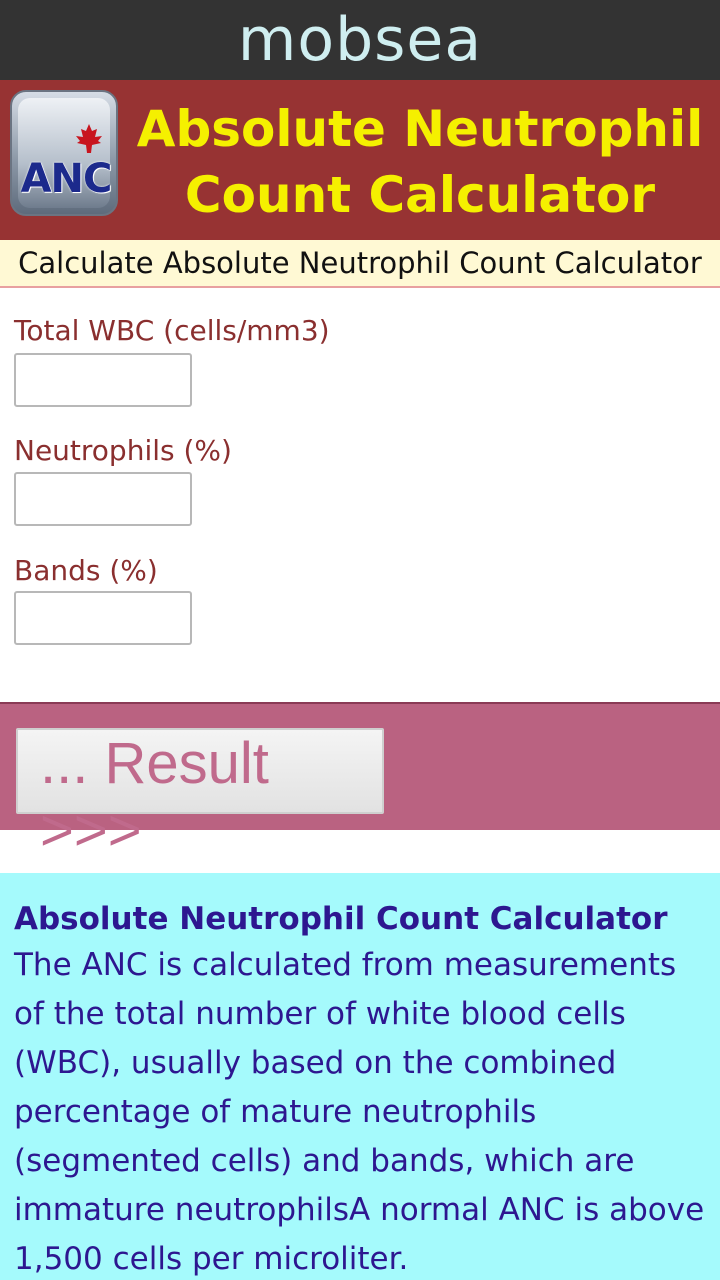  What do you see at coordinates (103, 618) in the screenshot?
I see `bands-input` at bounding box center [103, 618].